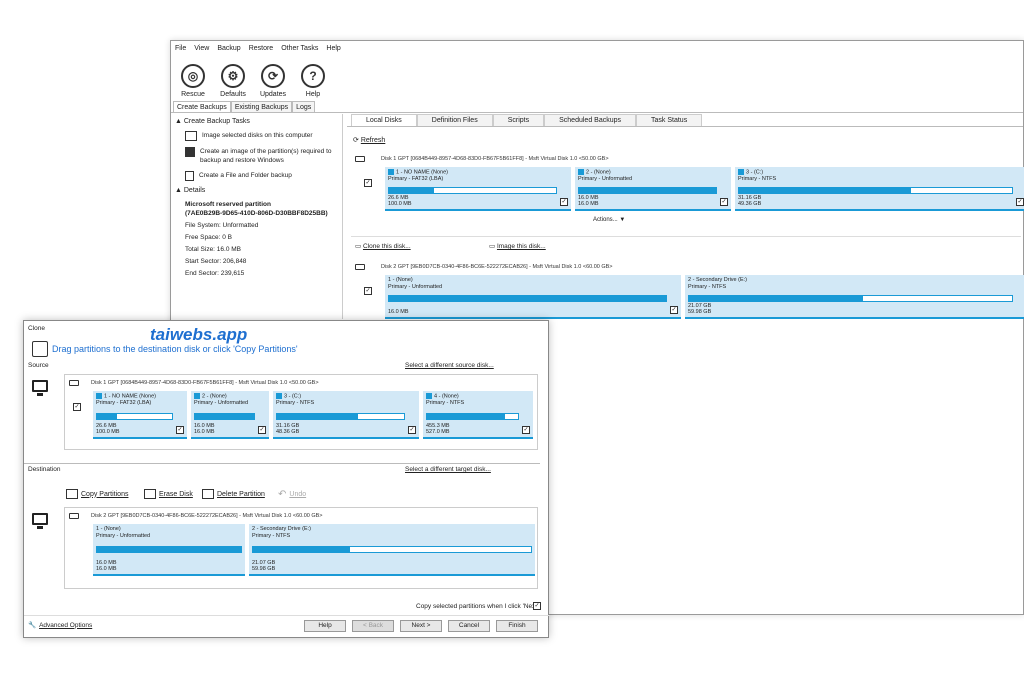  What do you see at coordinates (313, 78) in the screenshot?
I see `help-button: ? Help` at bounding box center [313, 78].